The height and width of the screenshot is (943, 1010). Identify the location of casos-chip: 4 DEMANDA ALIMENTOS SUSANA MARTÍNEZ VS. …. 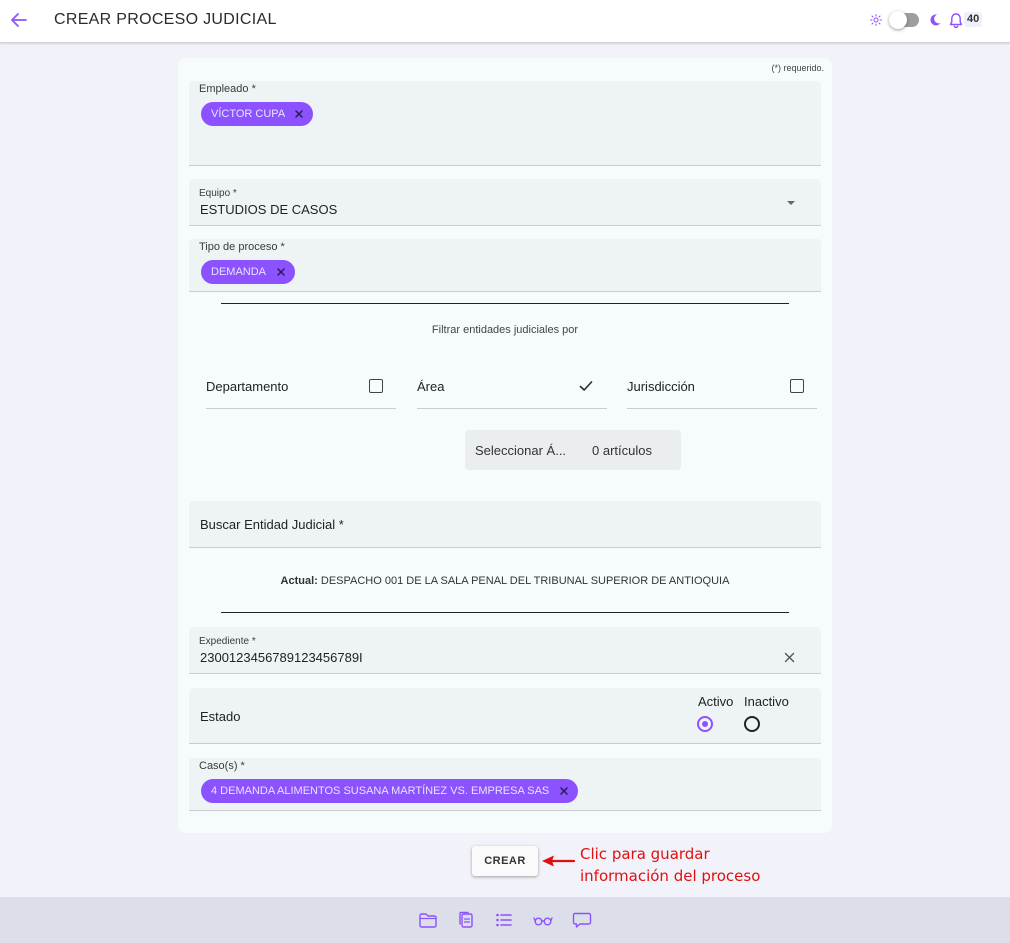
(389, 791).